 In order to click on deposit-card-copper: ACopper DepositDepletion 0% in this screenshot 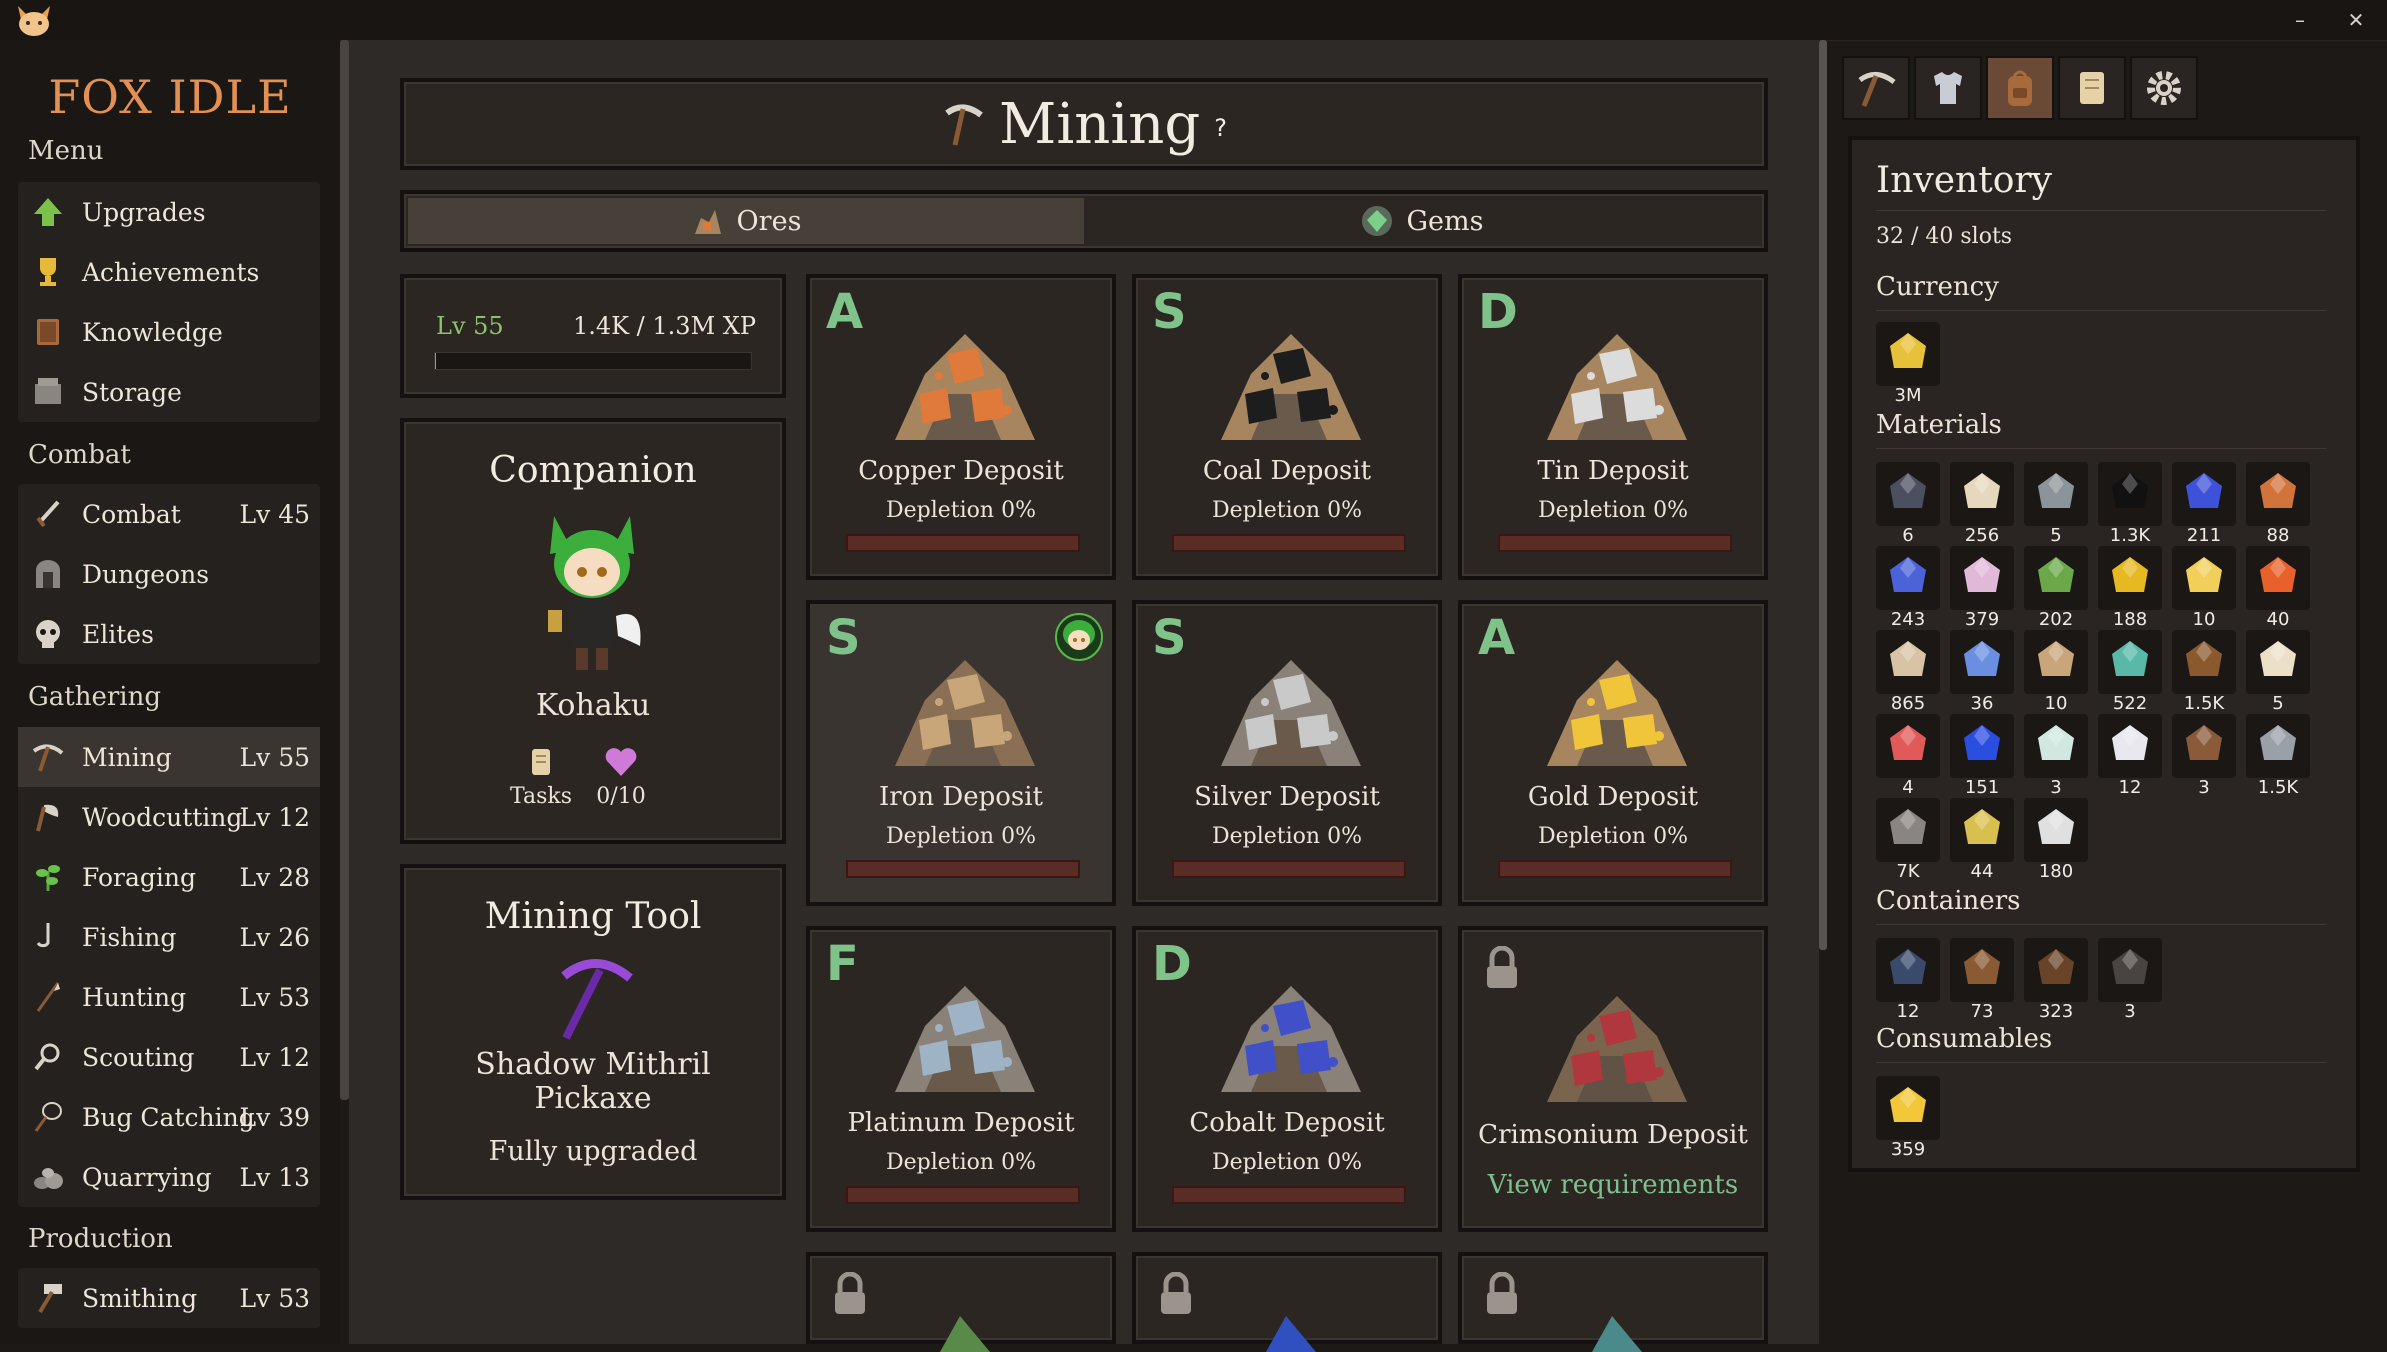, I will do `click(961, 427)`.